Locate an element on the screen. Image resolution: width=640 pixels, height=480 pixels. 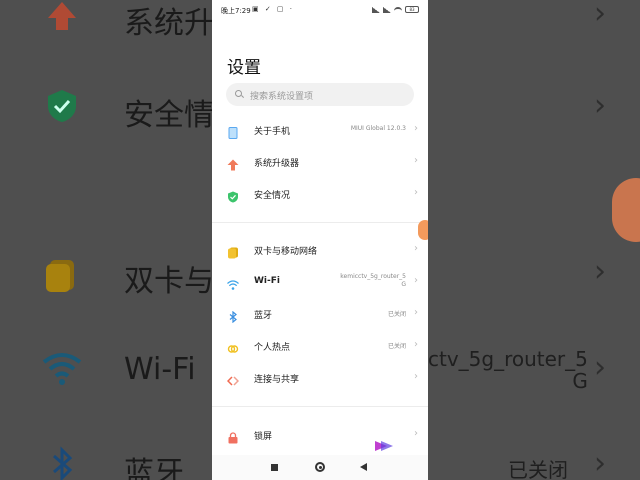
home-icon is located at coordinates (320, 467).